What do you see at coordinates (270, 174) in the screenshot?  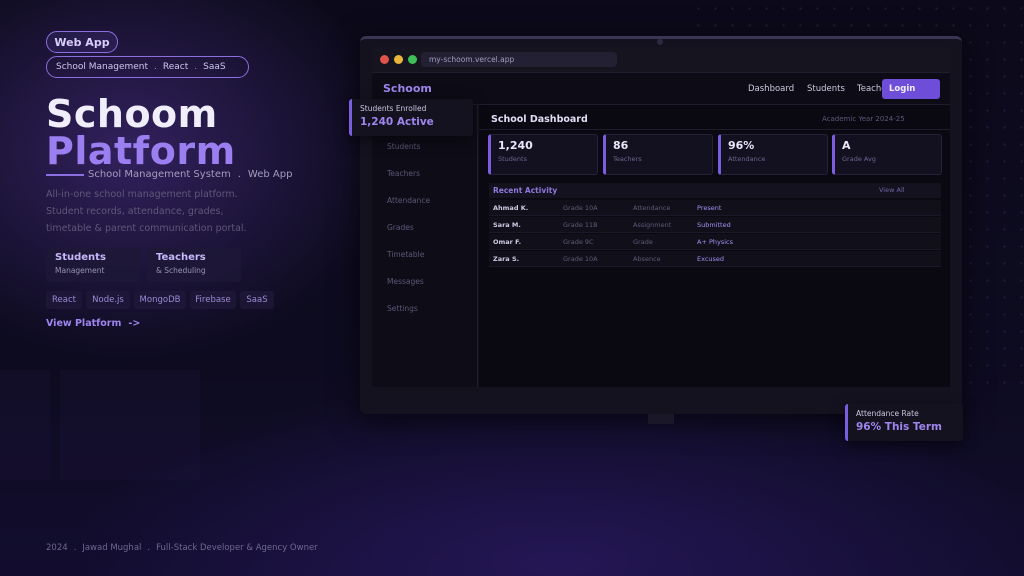 I see `subtitle-type: Web App` at bounding box center [270, 174].